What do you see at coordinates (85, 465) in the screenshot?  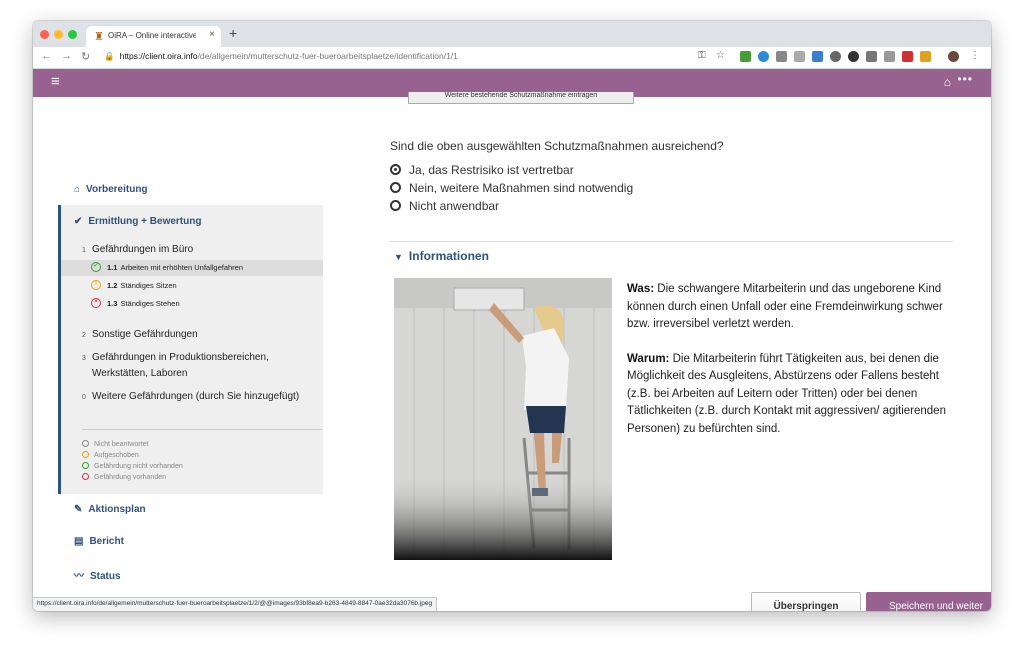 I see `ok-icon` at bounding box center [85, 465].